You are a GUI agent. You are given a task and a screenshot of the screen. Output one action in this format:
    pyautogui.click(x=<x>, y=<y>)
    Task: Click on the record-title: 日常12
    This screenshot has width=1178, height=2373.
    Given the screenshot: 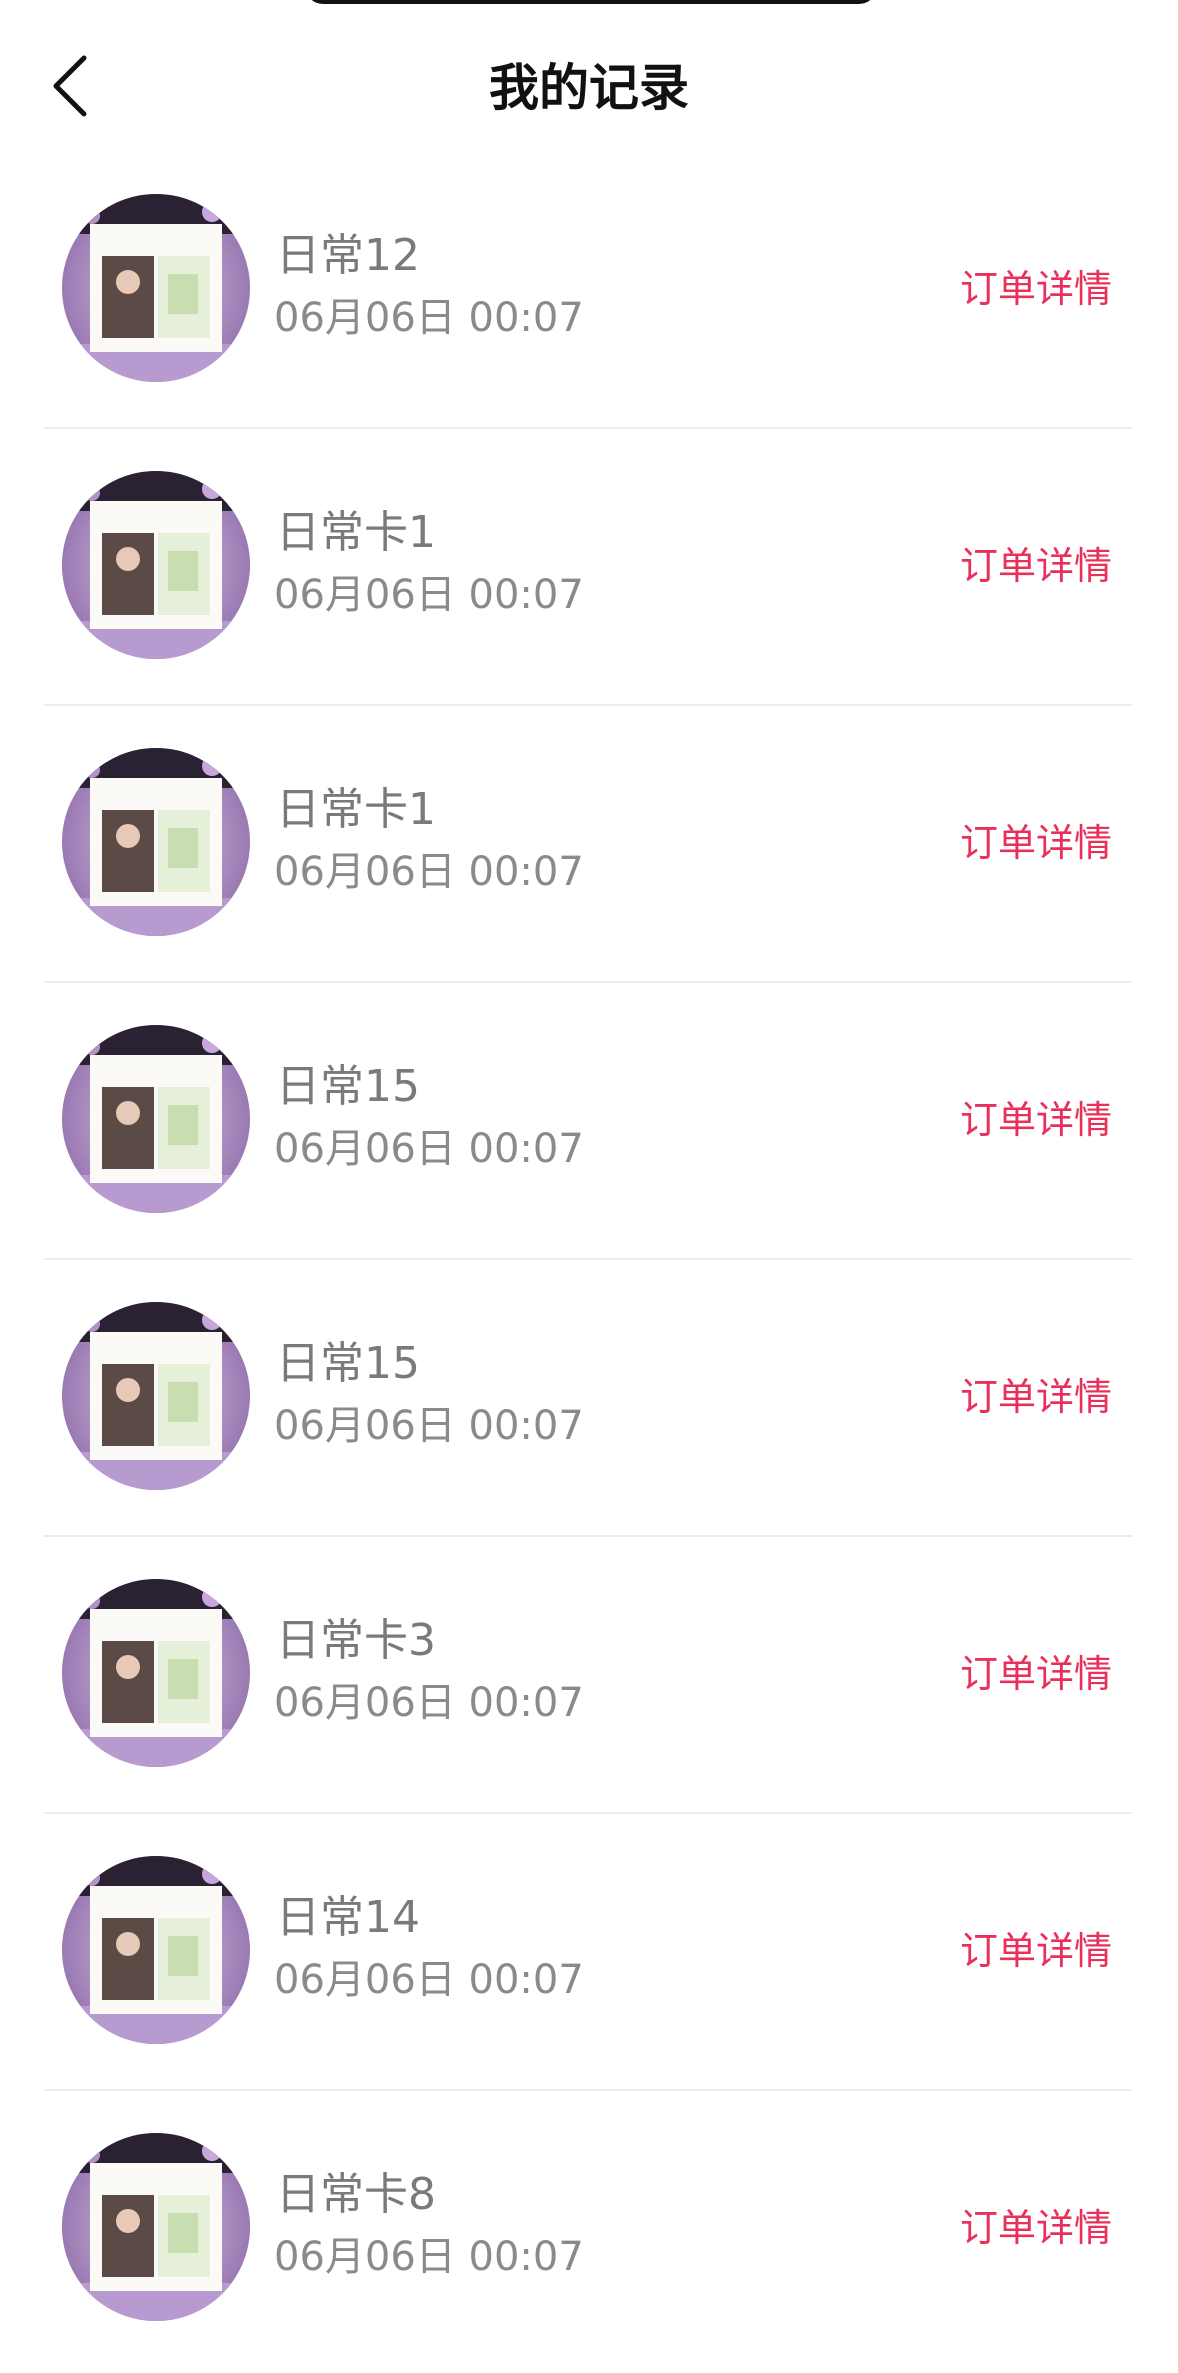 What is the action you would take?
    pyautogui.click(x=348, y=255)
    